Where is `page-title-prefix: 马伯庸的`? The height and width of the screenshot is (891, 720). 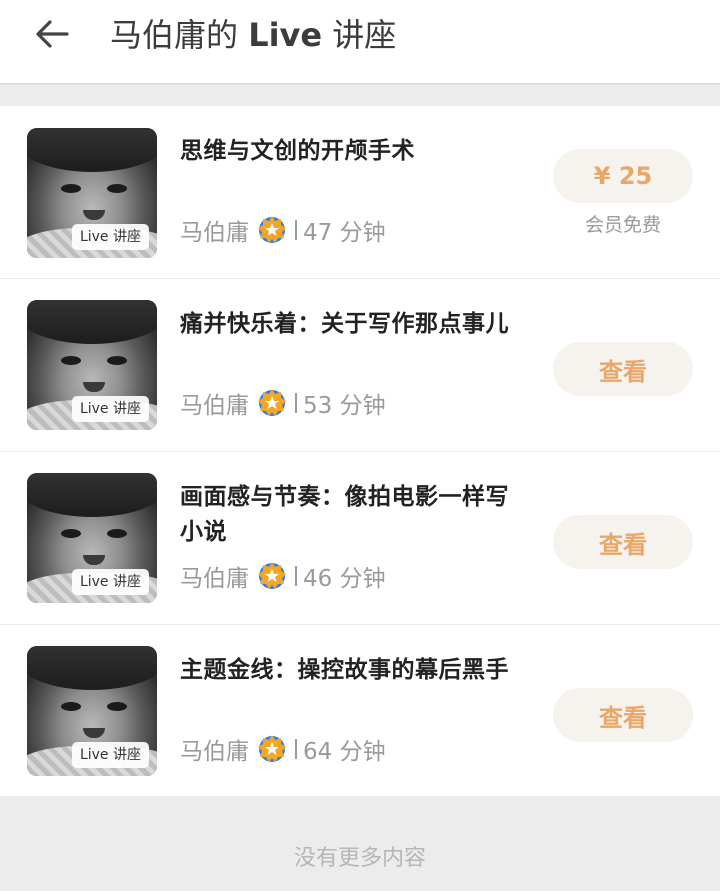
page-title-prefix: 马伯庸的 is located at coordinates (179, 35).